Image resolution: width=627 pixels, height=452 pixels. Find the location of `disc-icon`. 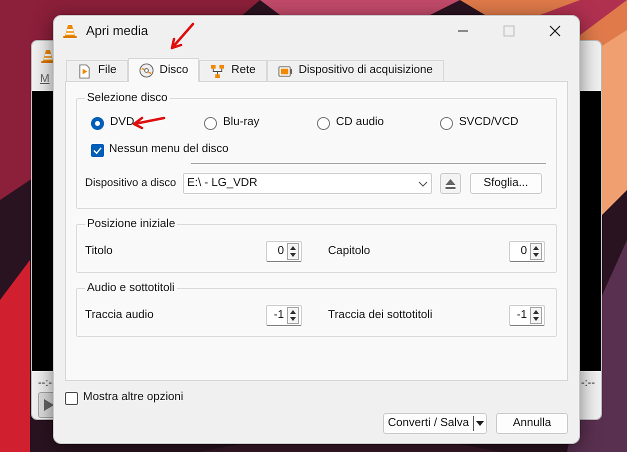

disc-icon is located at coordinates (146, 70).